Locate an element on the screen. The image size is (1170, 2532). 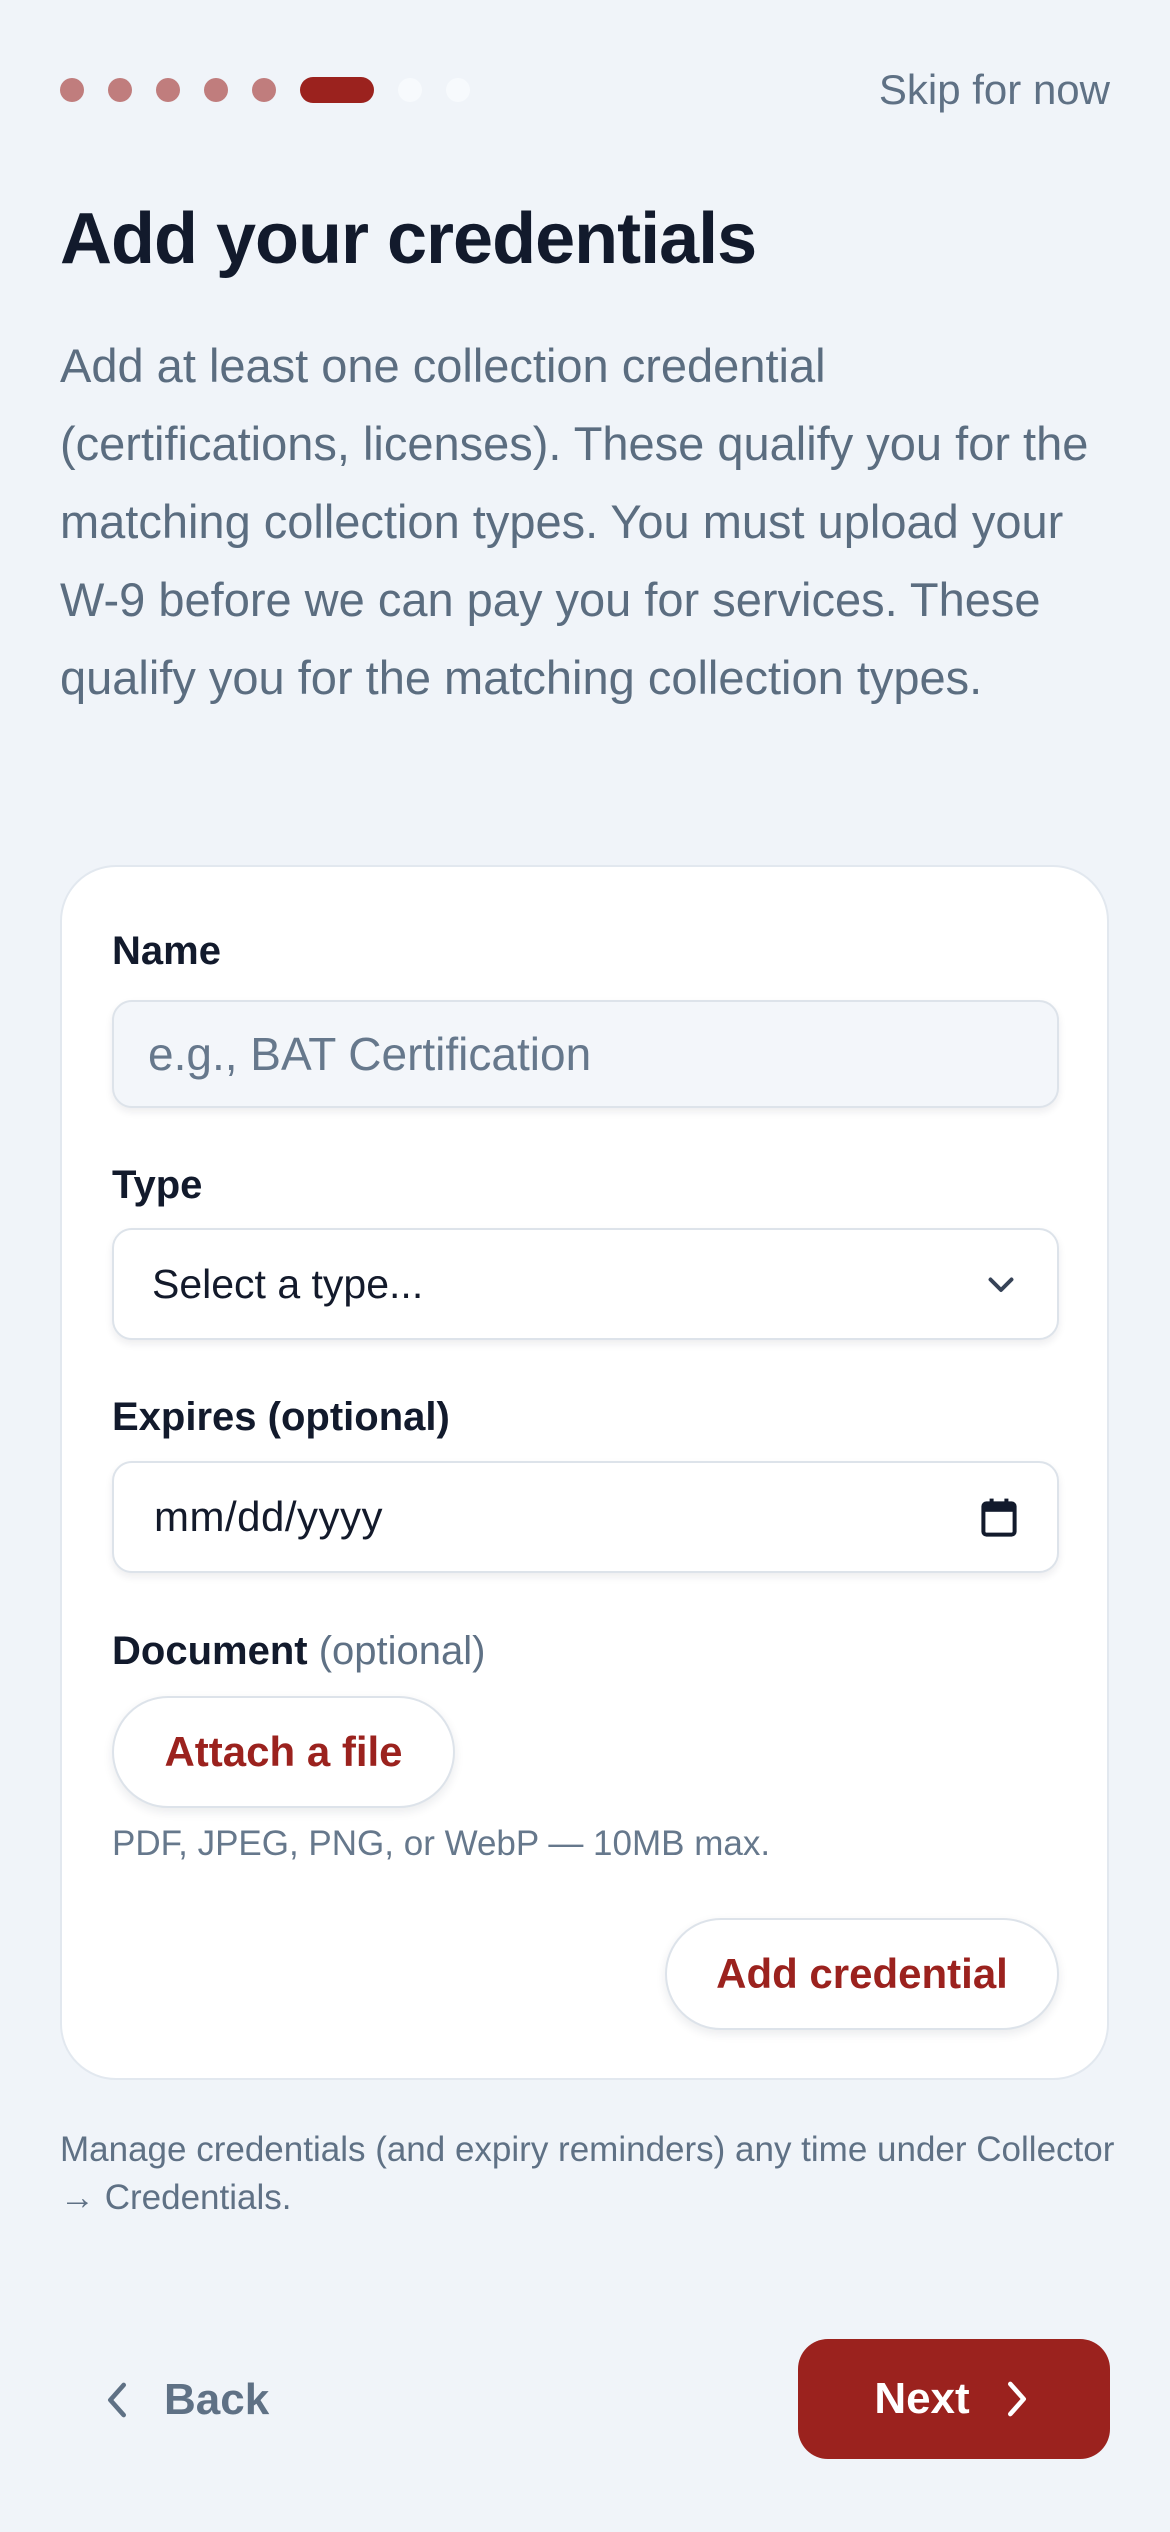
top-bar: Skip for now is located at coordinates (585, 90).